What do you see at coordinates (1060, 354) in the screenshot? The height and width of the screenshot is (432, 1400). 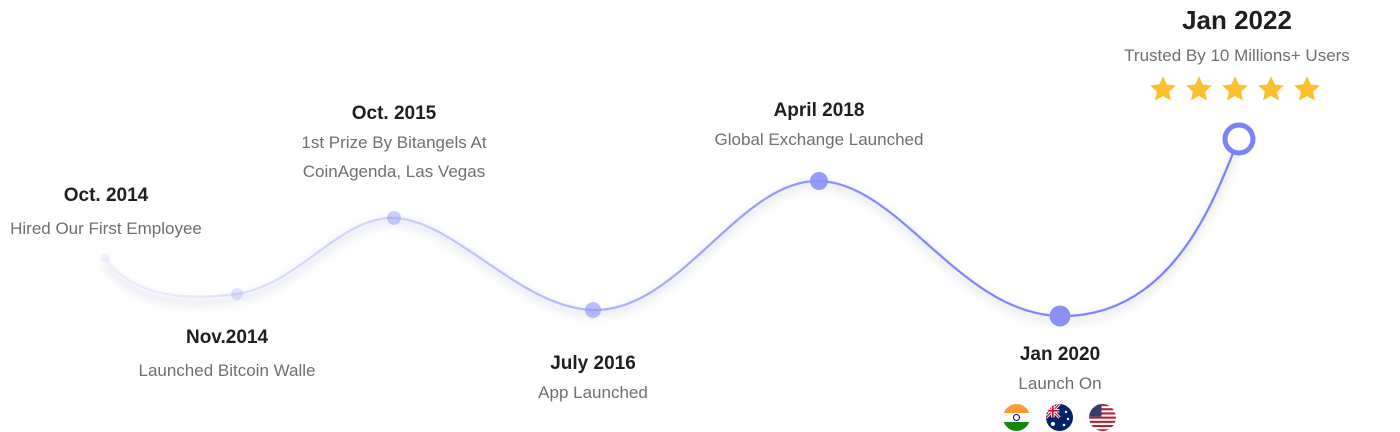 I see `milestone-date: Jan 2020` at bounding box center [1060, 354].